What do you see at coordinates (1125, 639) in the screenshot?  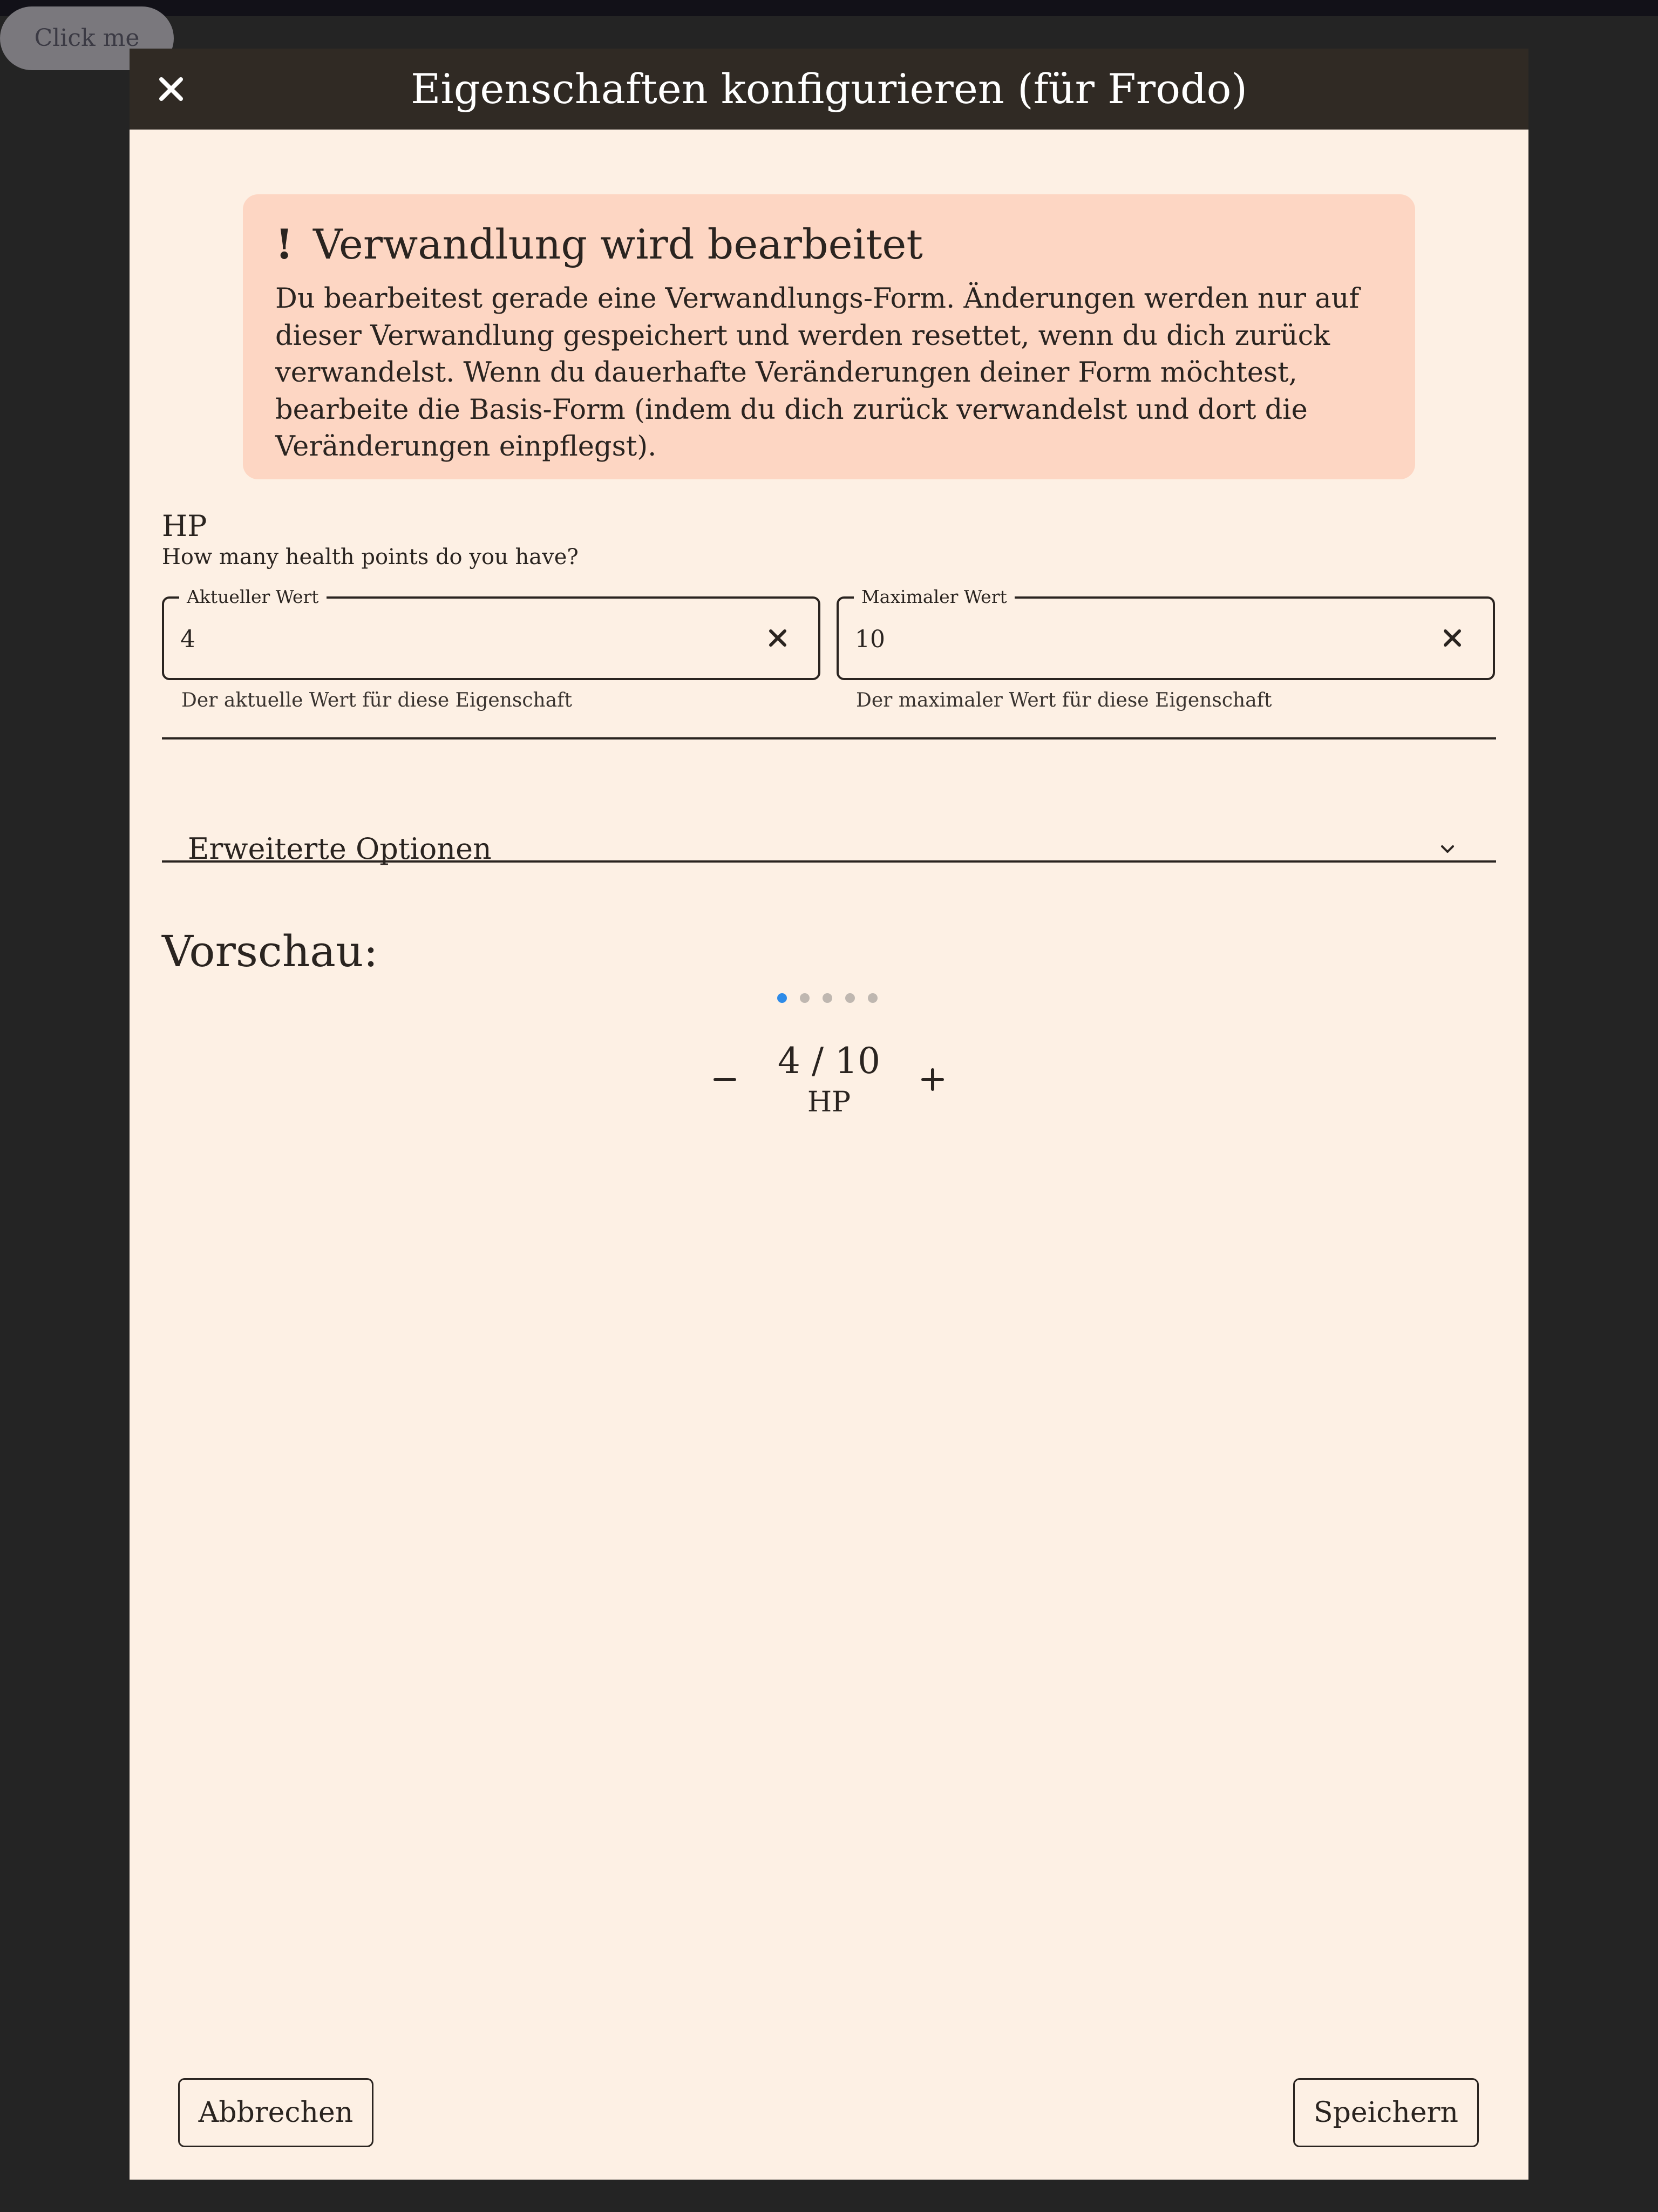 I see `max-value-input` at bounding box center [1125, 639].